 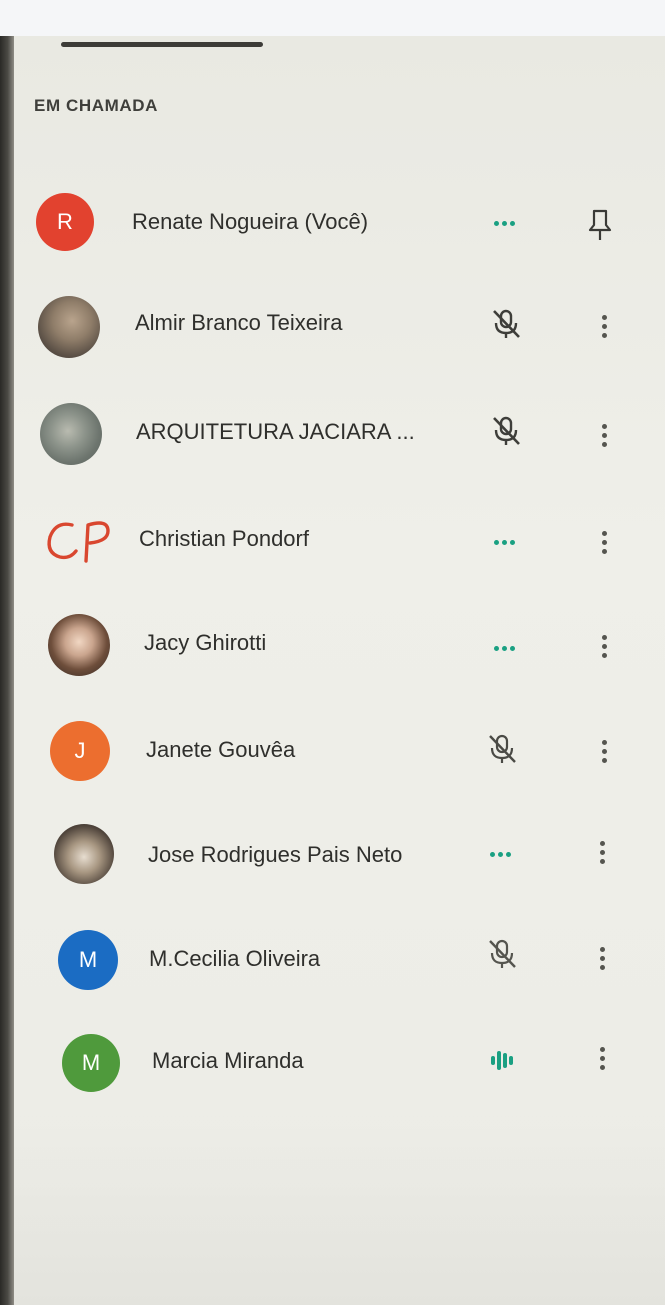 I want to click on monitor-bezel, so click(x=7, y=670).